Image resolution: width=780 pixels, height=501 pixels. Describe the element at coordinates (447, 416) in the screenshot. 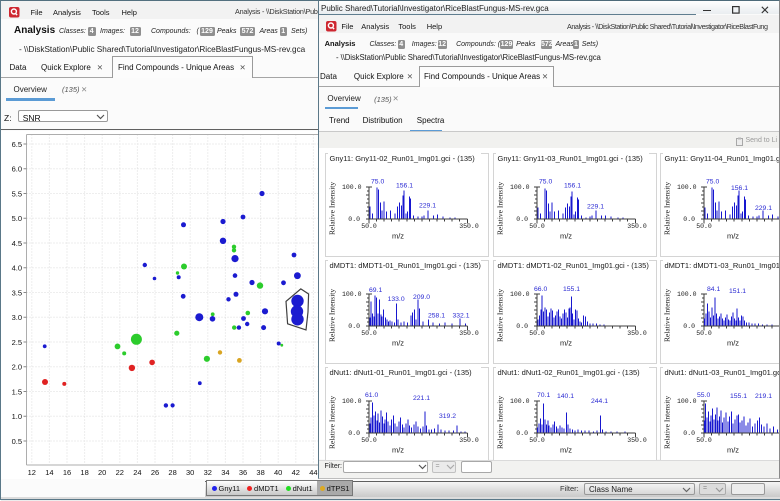

I see `svg-text: 319.2` at that location.